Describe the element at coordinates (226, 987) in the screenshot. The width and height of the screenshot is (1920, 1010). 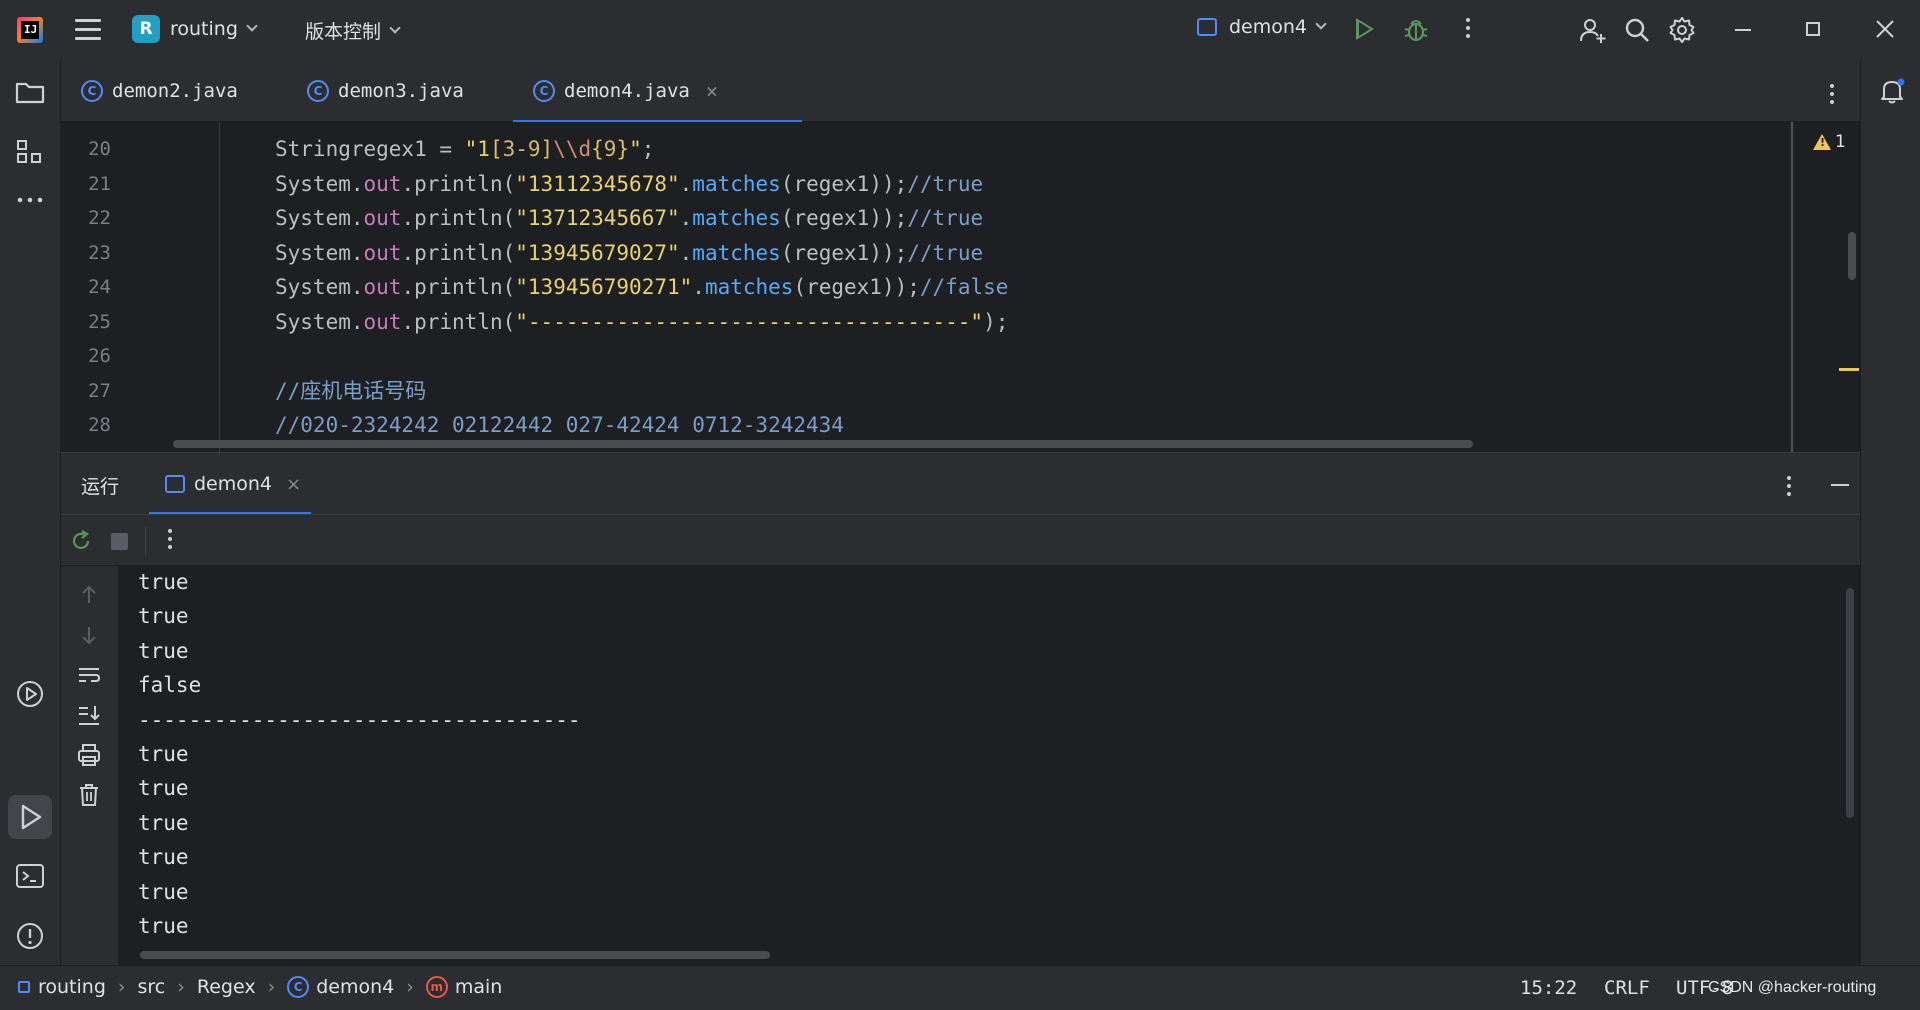
I see `breadcrumb-regex: Regex` at that location.